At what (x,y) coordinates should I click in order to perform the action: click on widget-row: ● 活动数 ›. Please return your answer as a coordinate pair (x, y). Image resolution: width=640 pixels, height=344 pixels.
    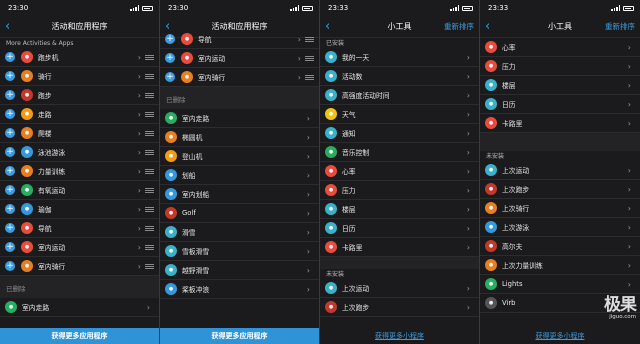
    Looking at the image, I should click on (399, 76).